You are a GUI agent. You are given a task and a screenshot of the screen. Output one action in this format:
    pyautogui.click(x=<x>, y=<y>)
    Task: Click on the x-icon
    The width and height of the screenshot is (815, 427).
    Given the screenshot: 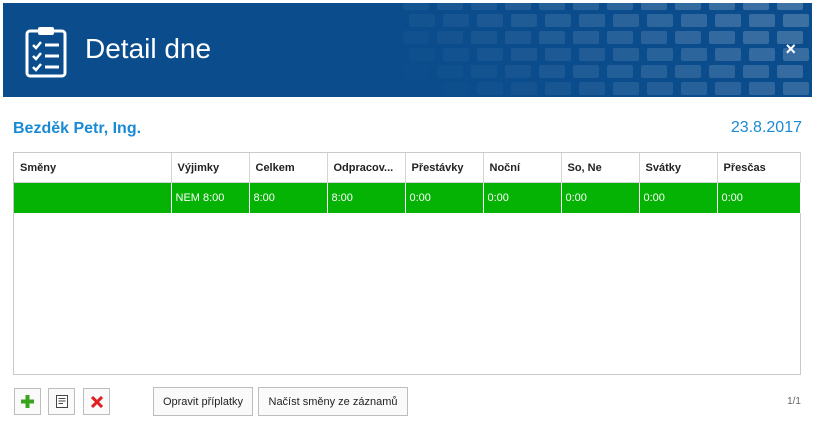 What is the action you would take?
    pyautogui.click(x=96, y=401)
    